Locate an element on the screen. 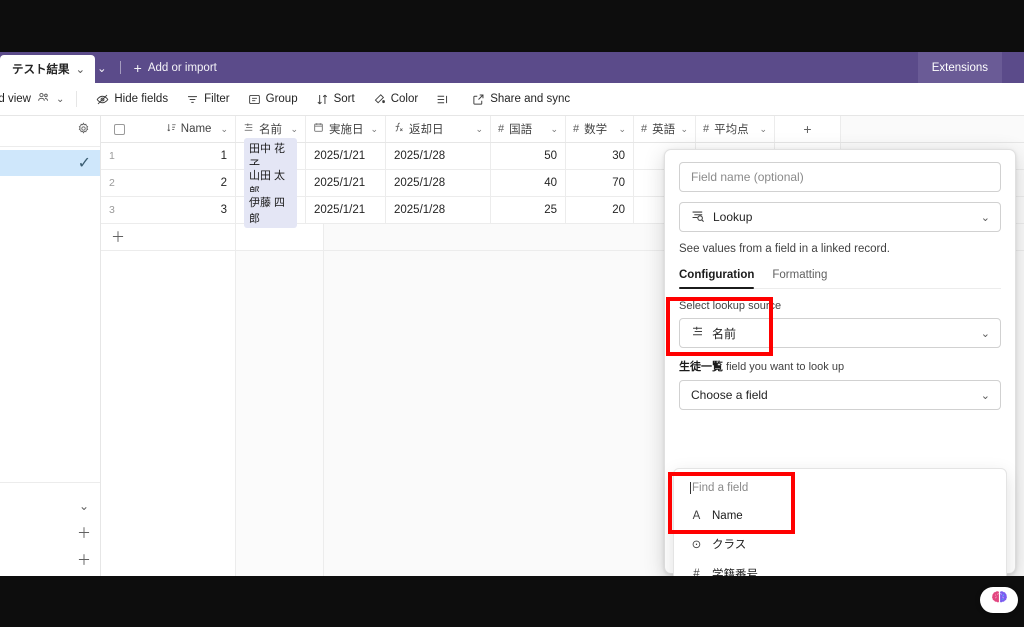 The width and height of the screenshot is (1024, 627). cell-kokugo: 50 is located at coordinates (528, 156).